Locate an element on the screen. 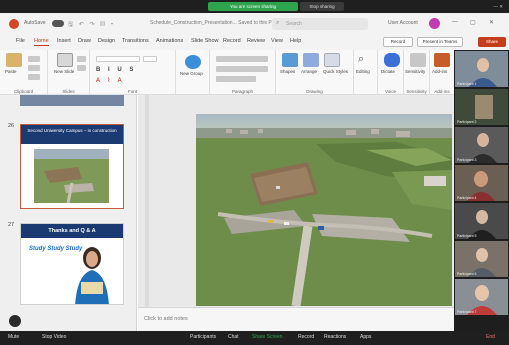  add-ins-icon is located at coordinates (442, 60).